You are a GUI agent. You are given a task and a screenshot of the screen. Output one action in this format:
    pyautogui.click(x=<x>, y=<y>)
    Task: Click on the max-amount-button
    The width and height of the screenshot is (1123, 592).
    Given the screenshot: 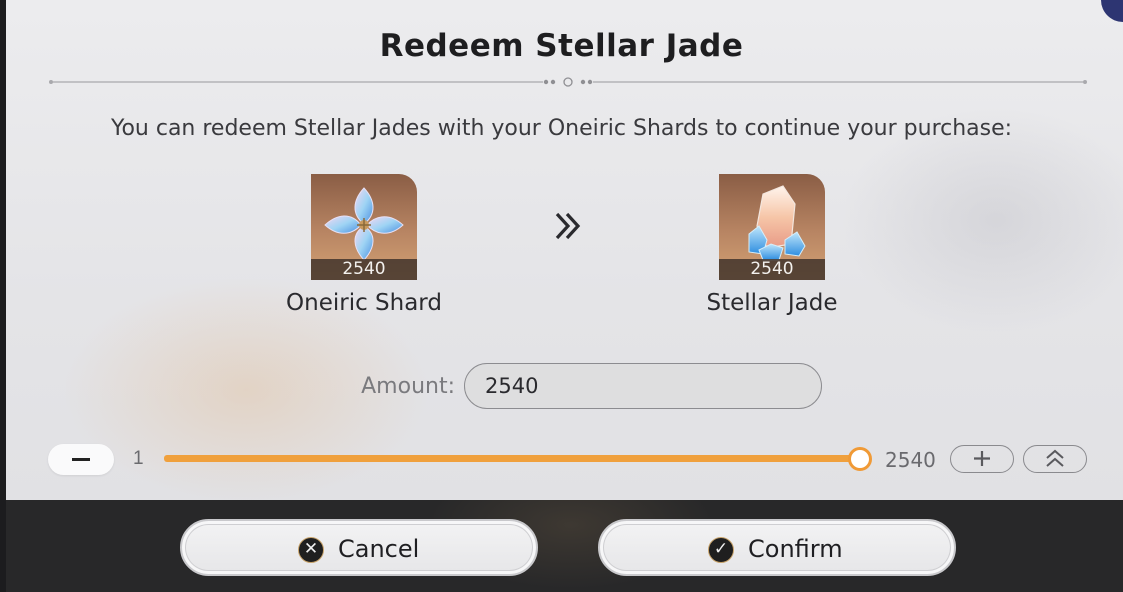 What is the action you would take?
    pyautogui.click(x=1055, y=459)
    